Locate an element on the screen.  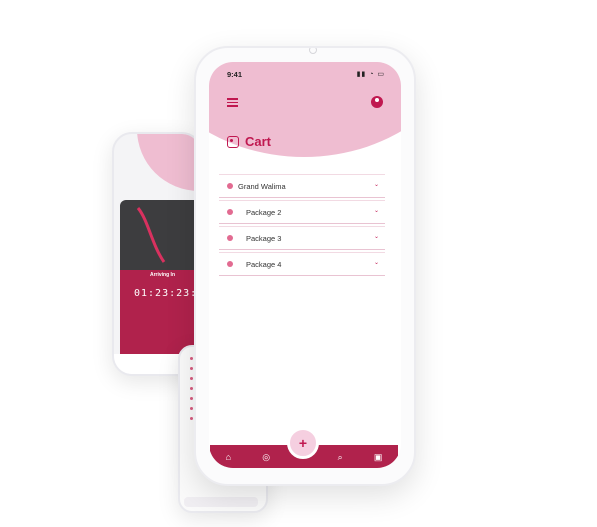
cart-nav-icon: ◎ is located at coordinates (266, 457).